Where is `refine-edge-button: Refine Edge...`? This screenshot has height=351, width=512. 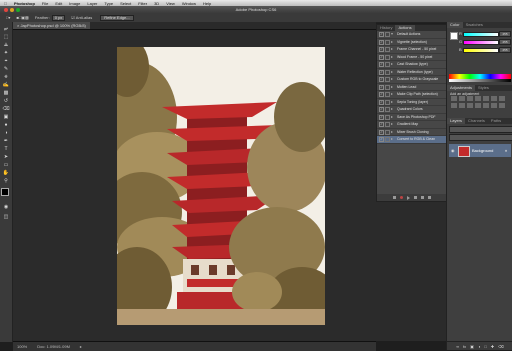
refine-edge-button: Refine Edge... is located at coordinates (117, 17).